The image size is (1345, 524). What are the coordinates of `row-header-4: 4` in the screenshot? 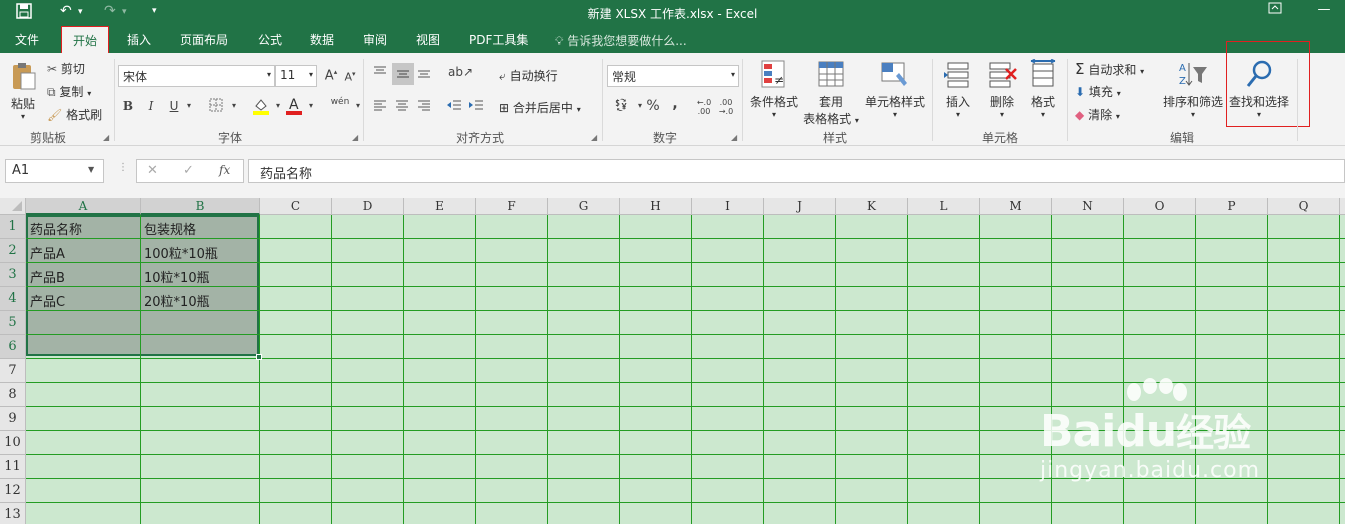 It's located at (13, 299).